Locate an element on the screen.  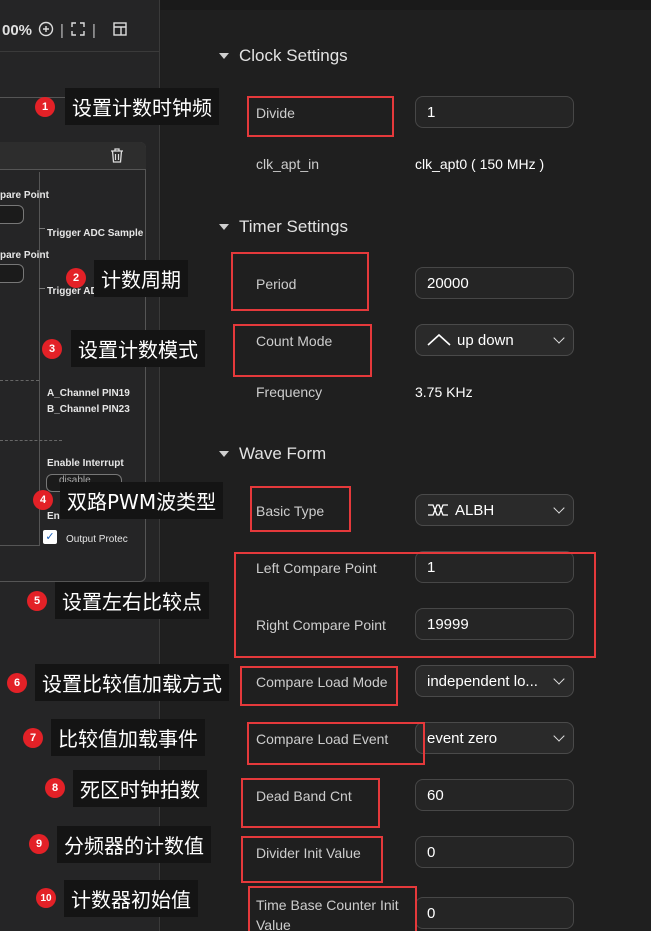
clk-apt-in-value: clk_apt0 ( 150 MHz ) is located at coordinates (480, 164).